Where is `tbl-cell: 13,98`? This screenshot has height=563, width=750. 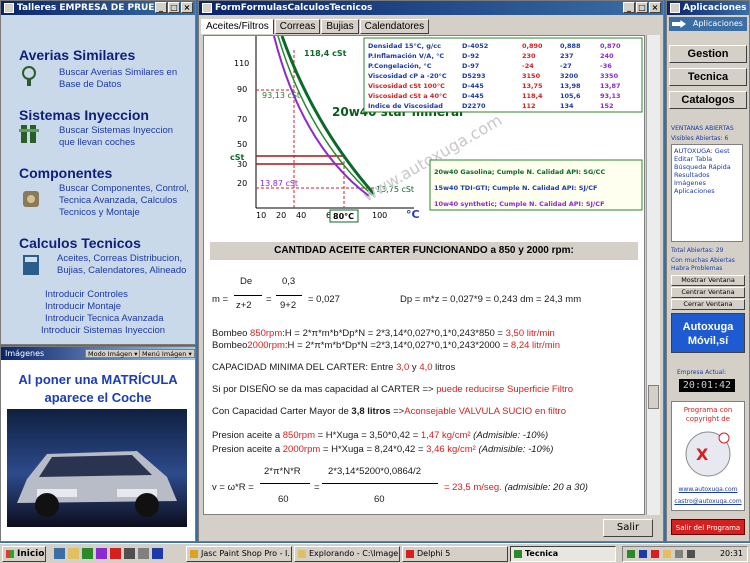 tbl-cell: 13,98 is located at coordinates (570, 86).